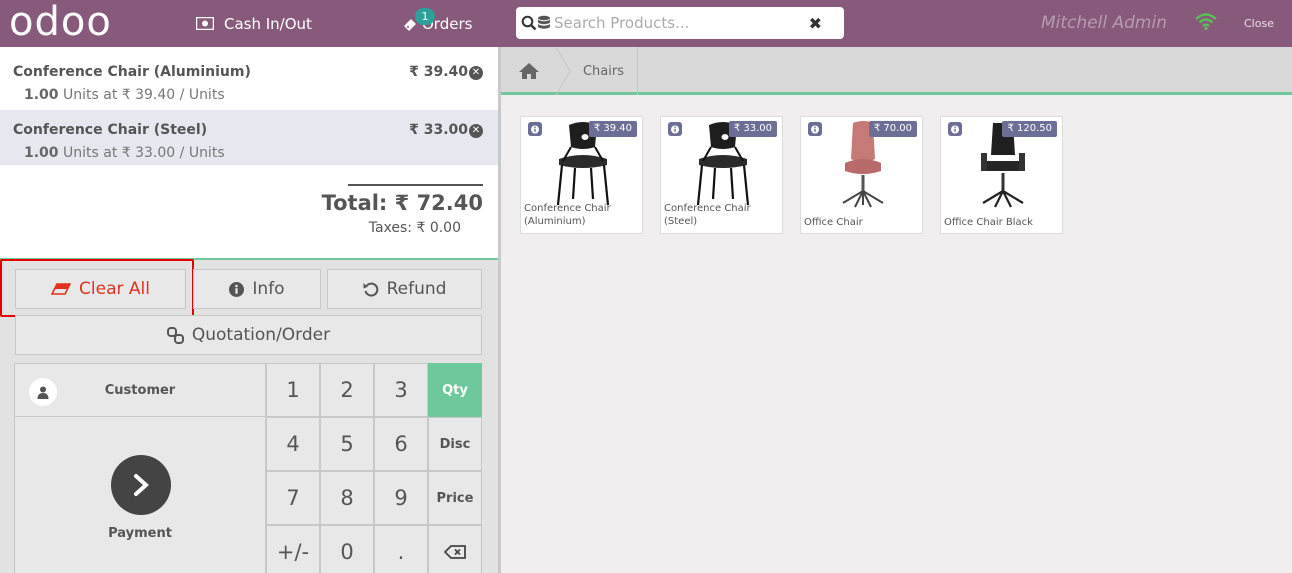 This screenshot has height=573, width=1292. Describe the element at coordinates (293, 444) in the screenshot. I see `numpad-key-4: 4` at that location.